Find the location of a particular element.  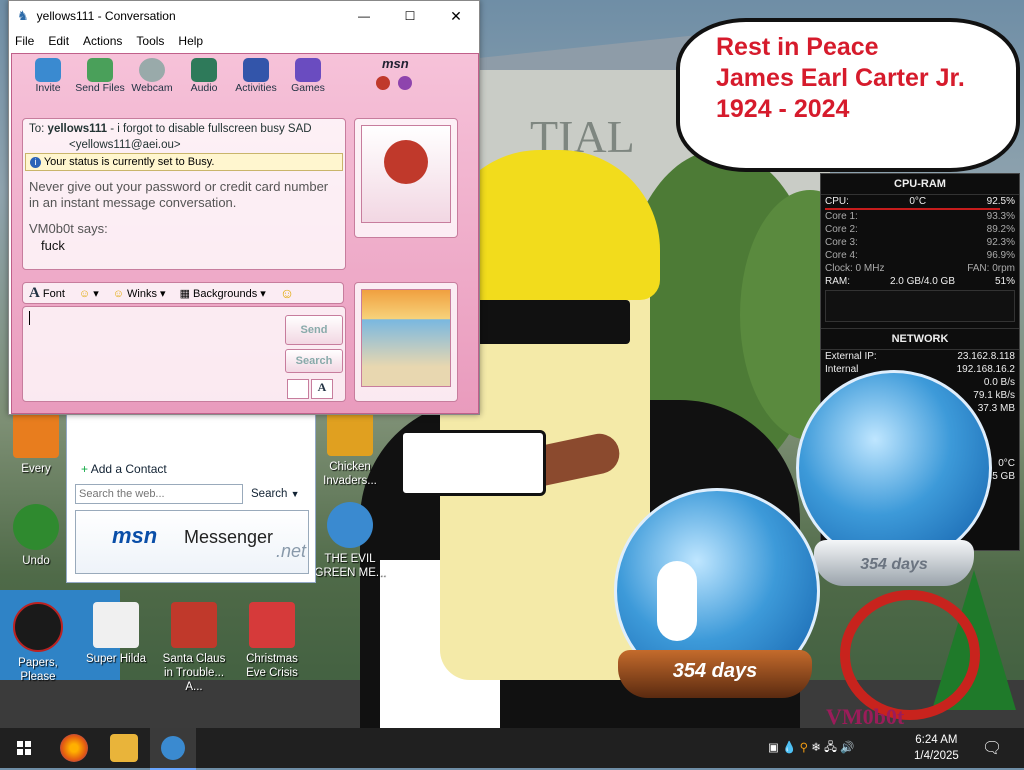

menu-file: File is located at coordinates (24, 41).